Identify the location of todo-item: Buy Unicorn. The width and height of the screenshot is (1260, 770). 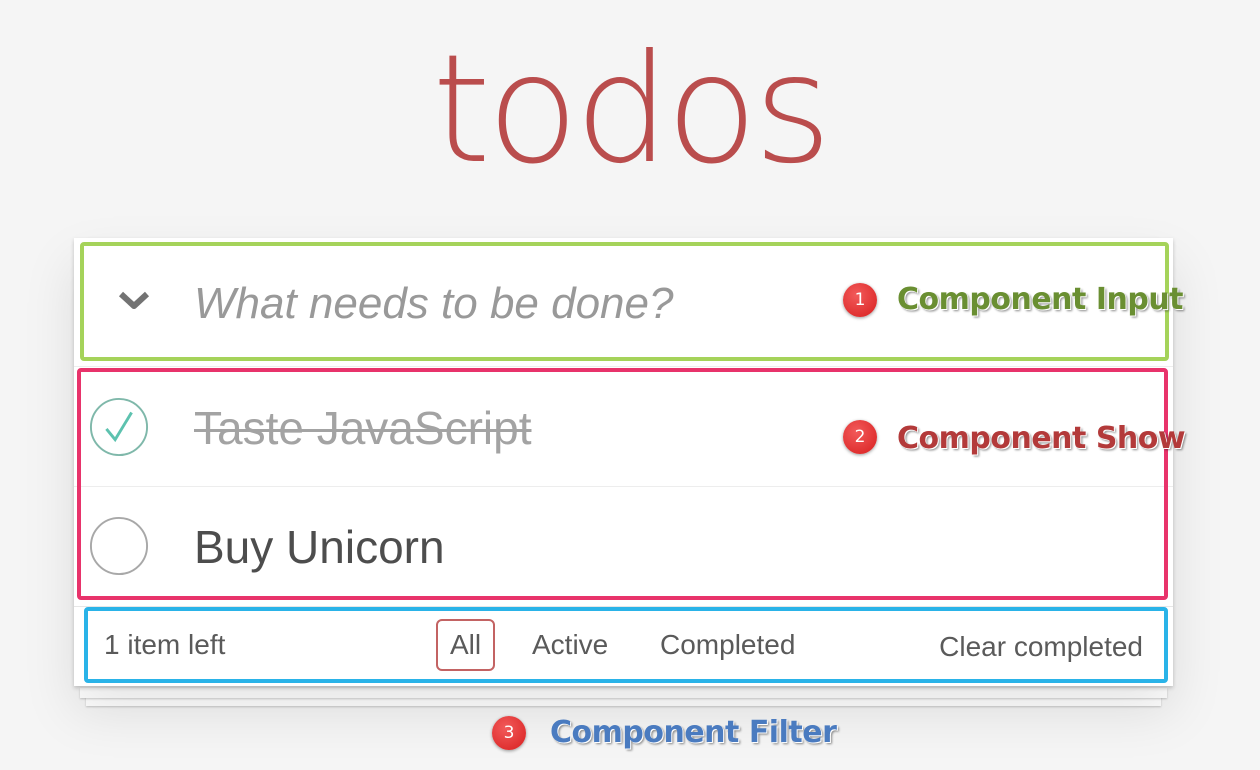
(623, 546).